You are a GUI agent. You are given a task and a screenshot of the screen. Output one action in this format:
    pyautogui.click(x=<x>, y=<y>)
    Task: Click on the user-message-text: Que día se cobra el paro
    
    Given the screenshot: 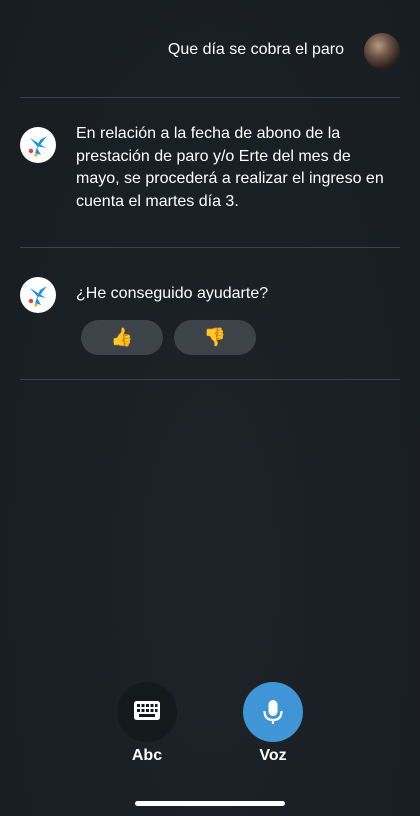 What is the action you would take?
    pyautogui.click(x=255, y=49)
    